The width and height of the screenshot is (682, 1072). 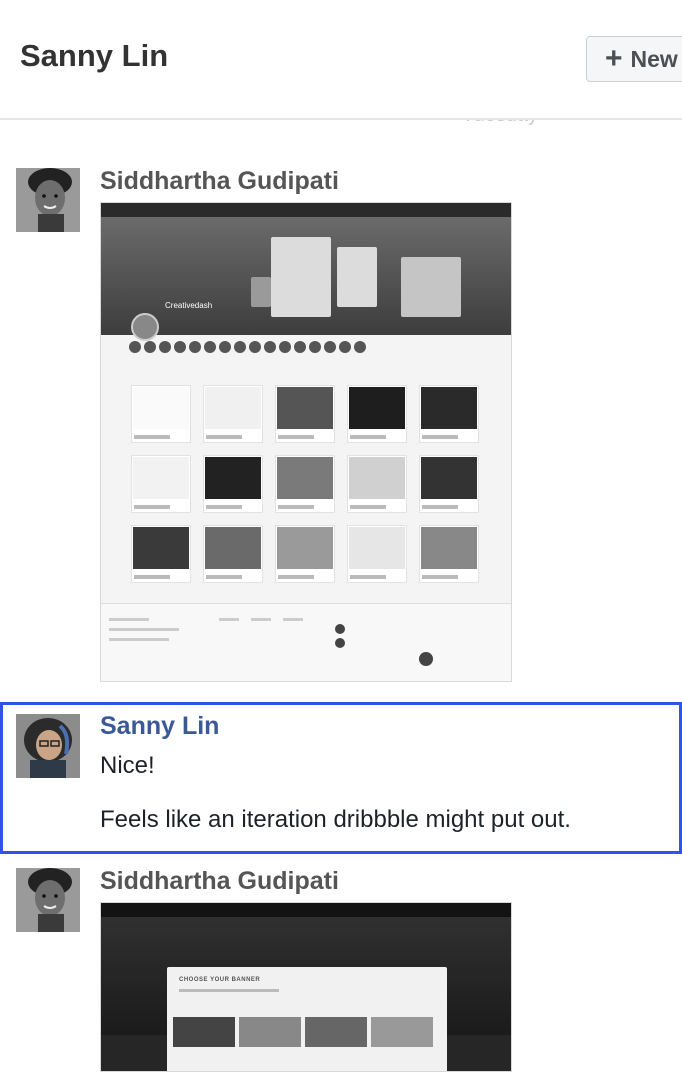 I want to click on conversation-title: Sanny Lin, so click(x=94, y=55).